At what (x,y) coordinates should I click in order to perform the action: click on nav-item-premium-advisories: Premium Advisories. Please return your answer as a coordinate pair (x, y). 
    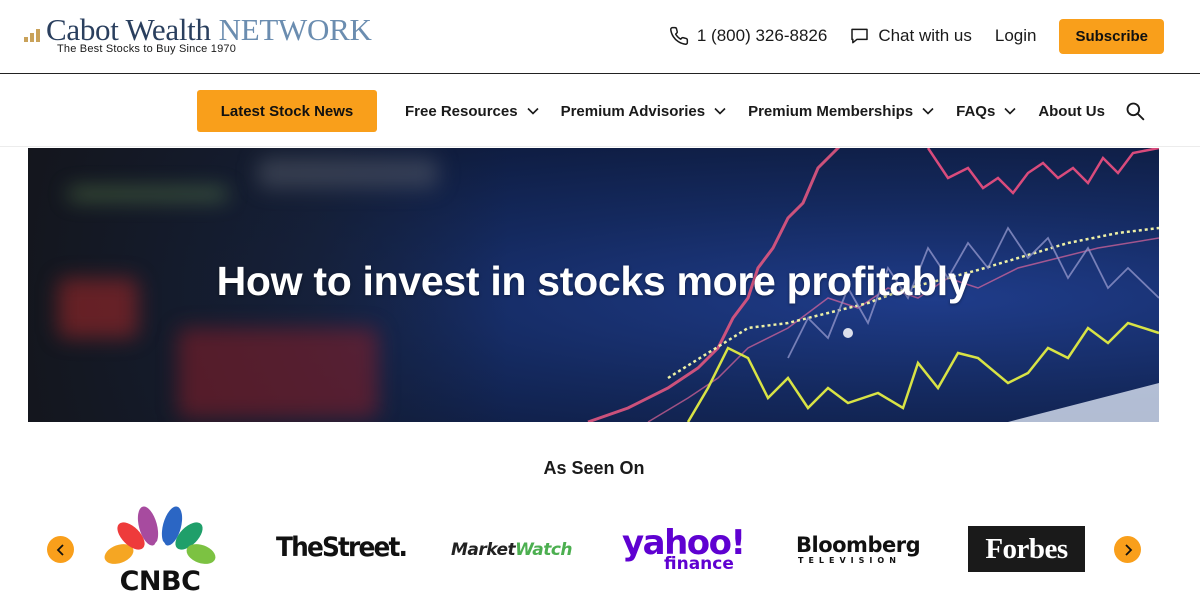
    Looking at the image, I should click on (644, 111).